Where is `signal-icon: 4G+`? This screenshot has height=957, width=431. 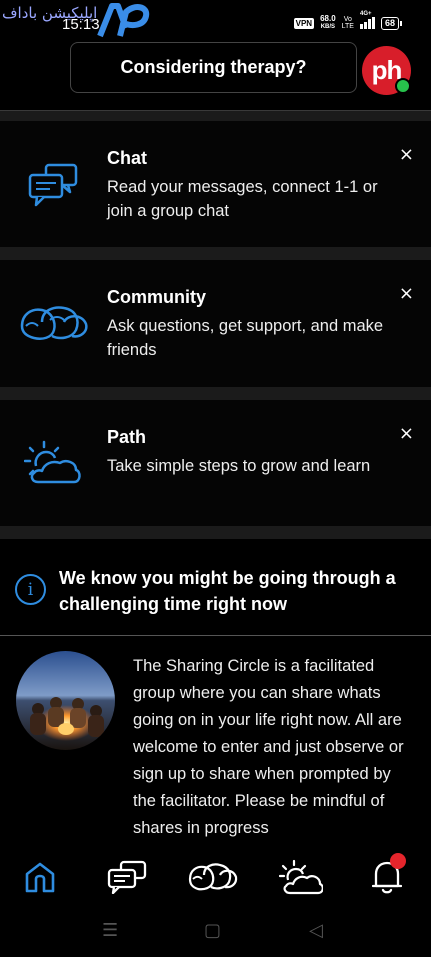 signal-icon: 4G+ is located at coordinates (367, 20).